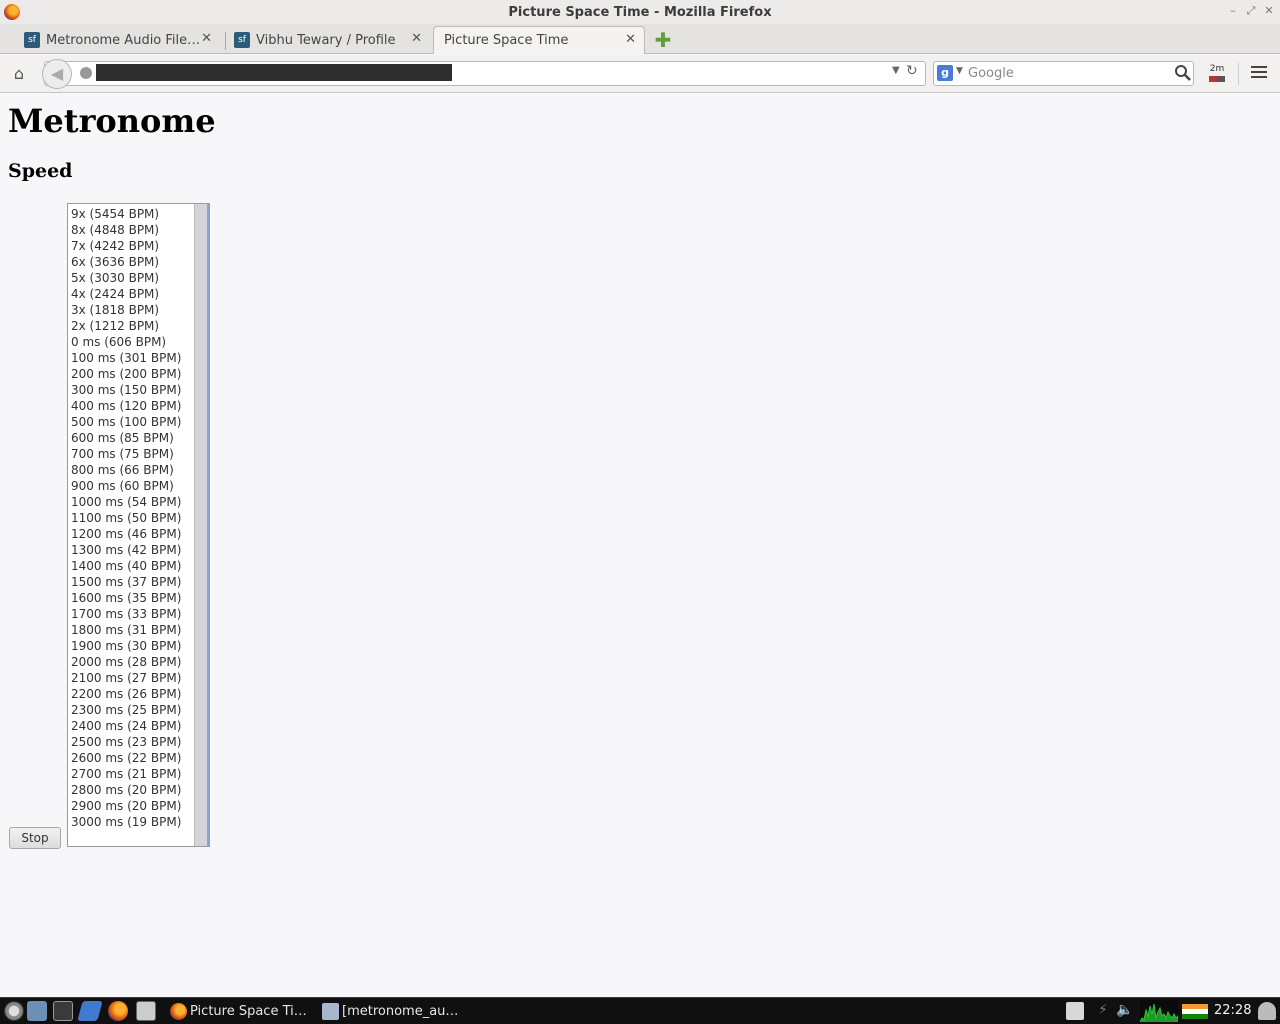  Describe the element at coordinates (131, 214) in the screenshot. I see `speed-option: 9x (5454 BPM)` at that location.